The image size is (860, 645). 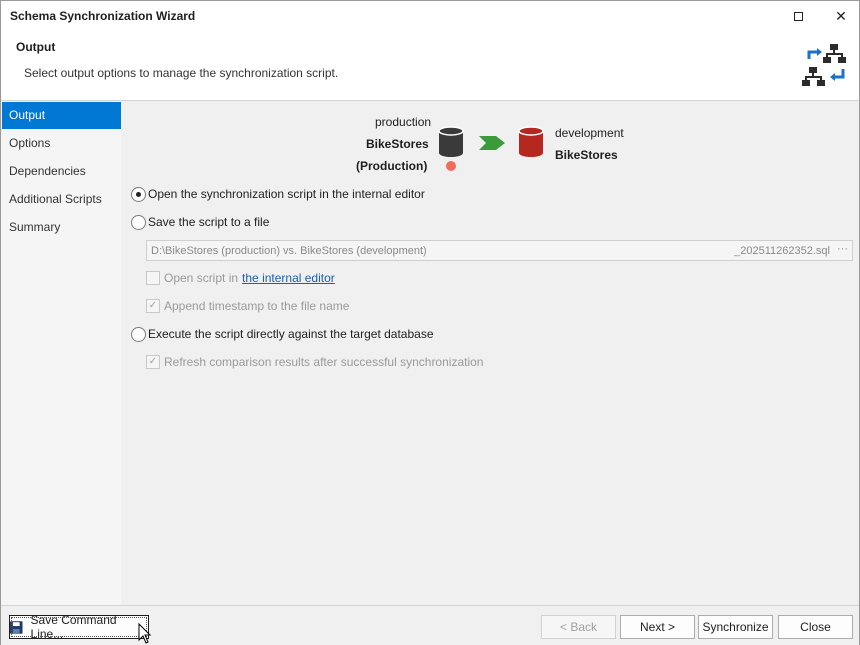 I want to click on sidebar-item-options: Options, so click(x=61, y=143).